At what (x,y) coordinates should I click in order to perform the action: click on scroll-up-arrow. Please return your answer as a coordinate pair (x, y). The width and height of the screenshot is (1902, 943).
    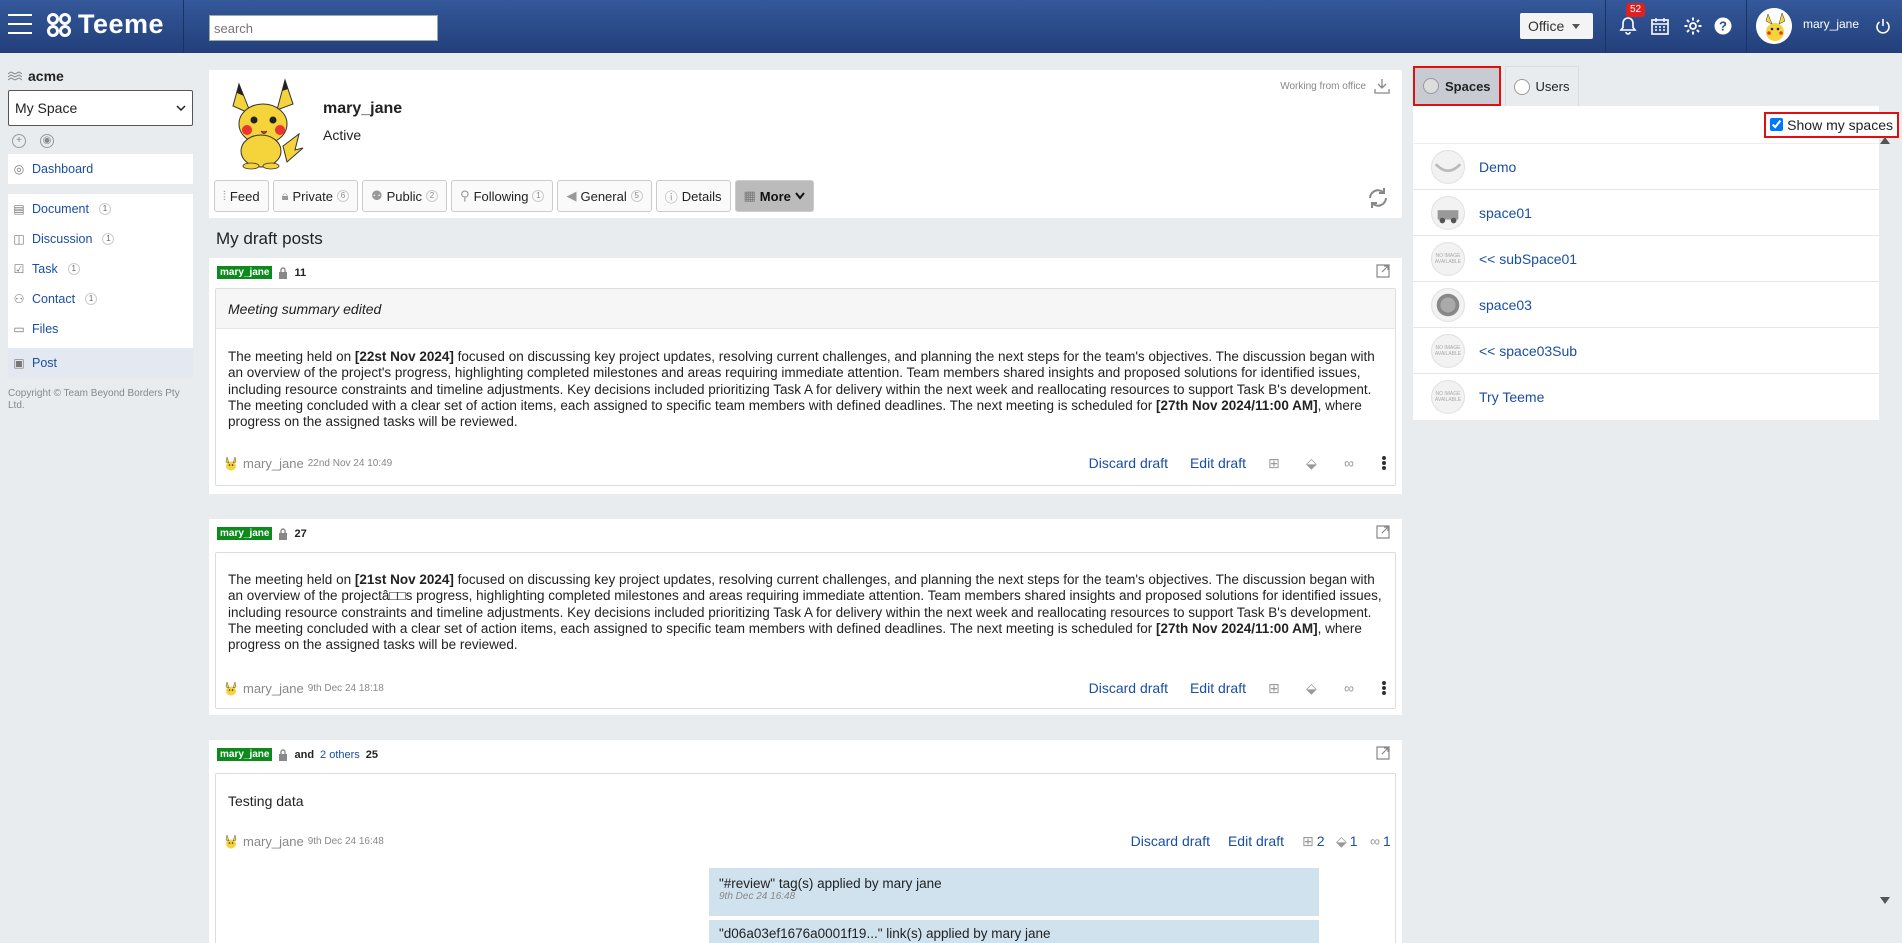
    Looking at the image, I should click on (1885, 140).